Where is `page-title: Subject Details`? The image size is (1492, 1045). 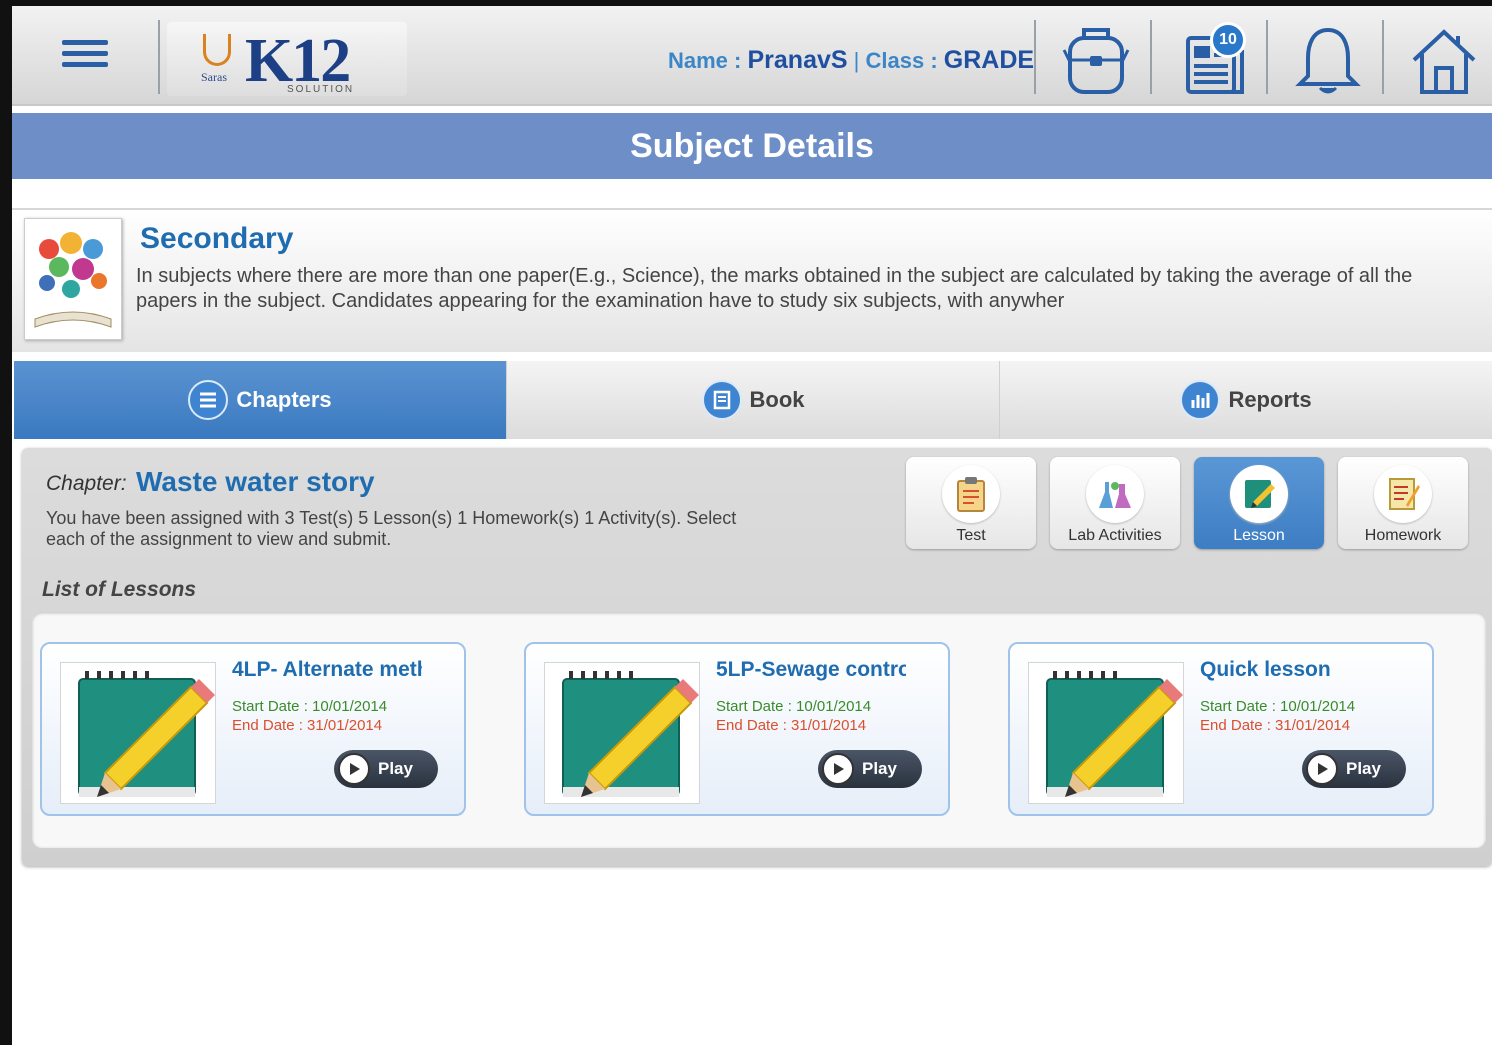
page-title: Subject Details is located at coordinates (752, 146).